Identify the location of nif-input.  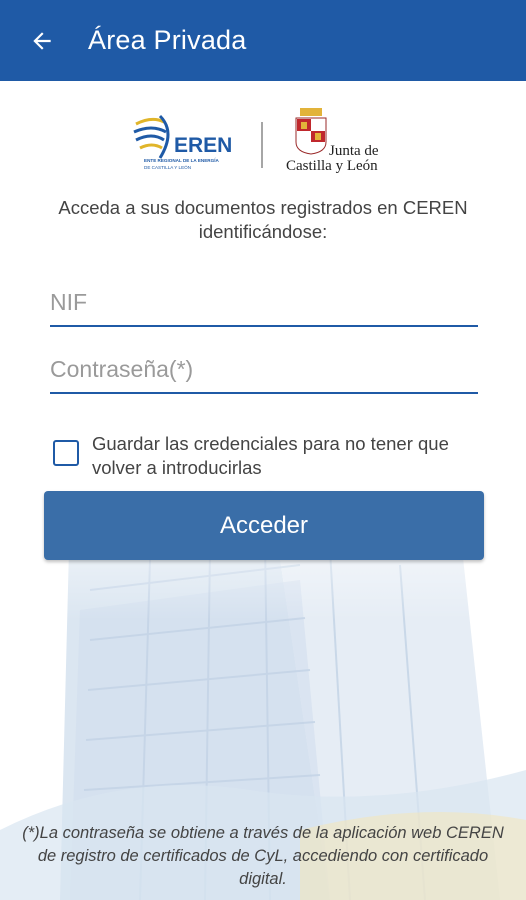
(264, 306).